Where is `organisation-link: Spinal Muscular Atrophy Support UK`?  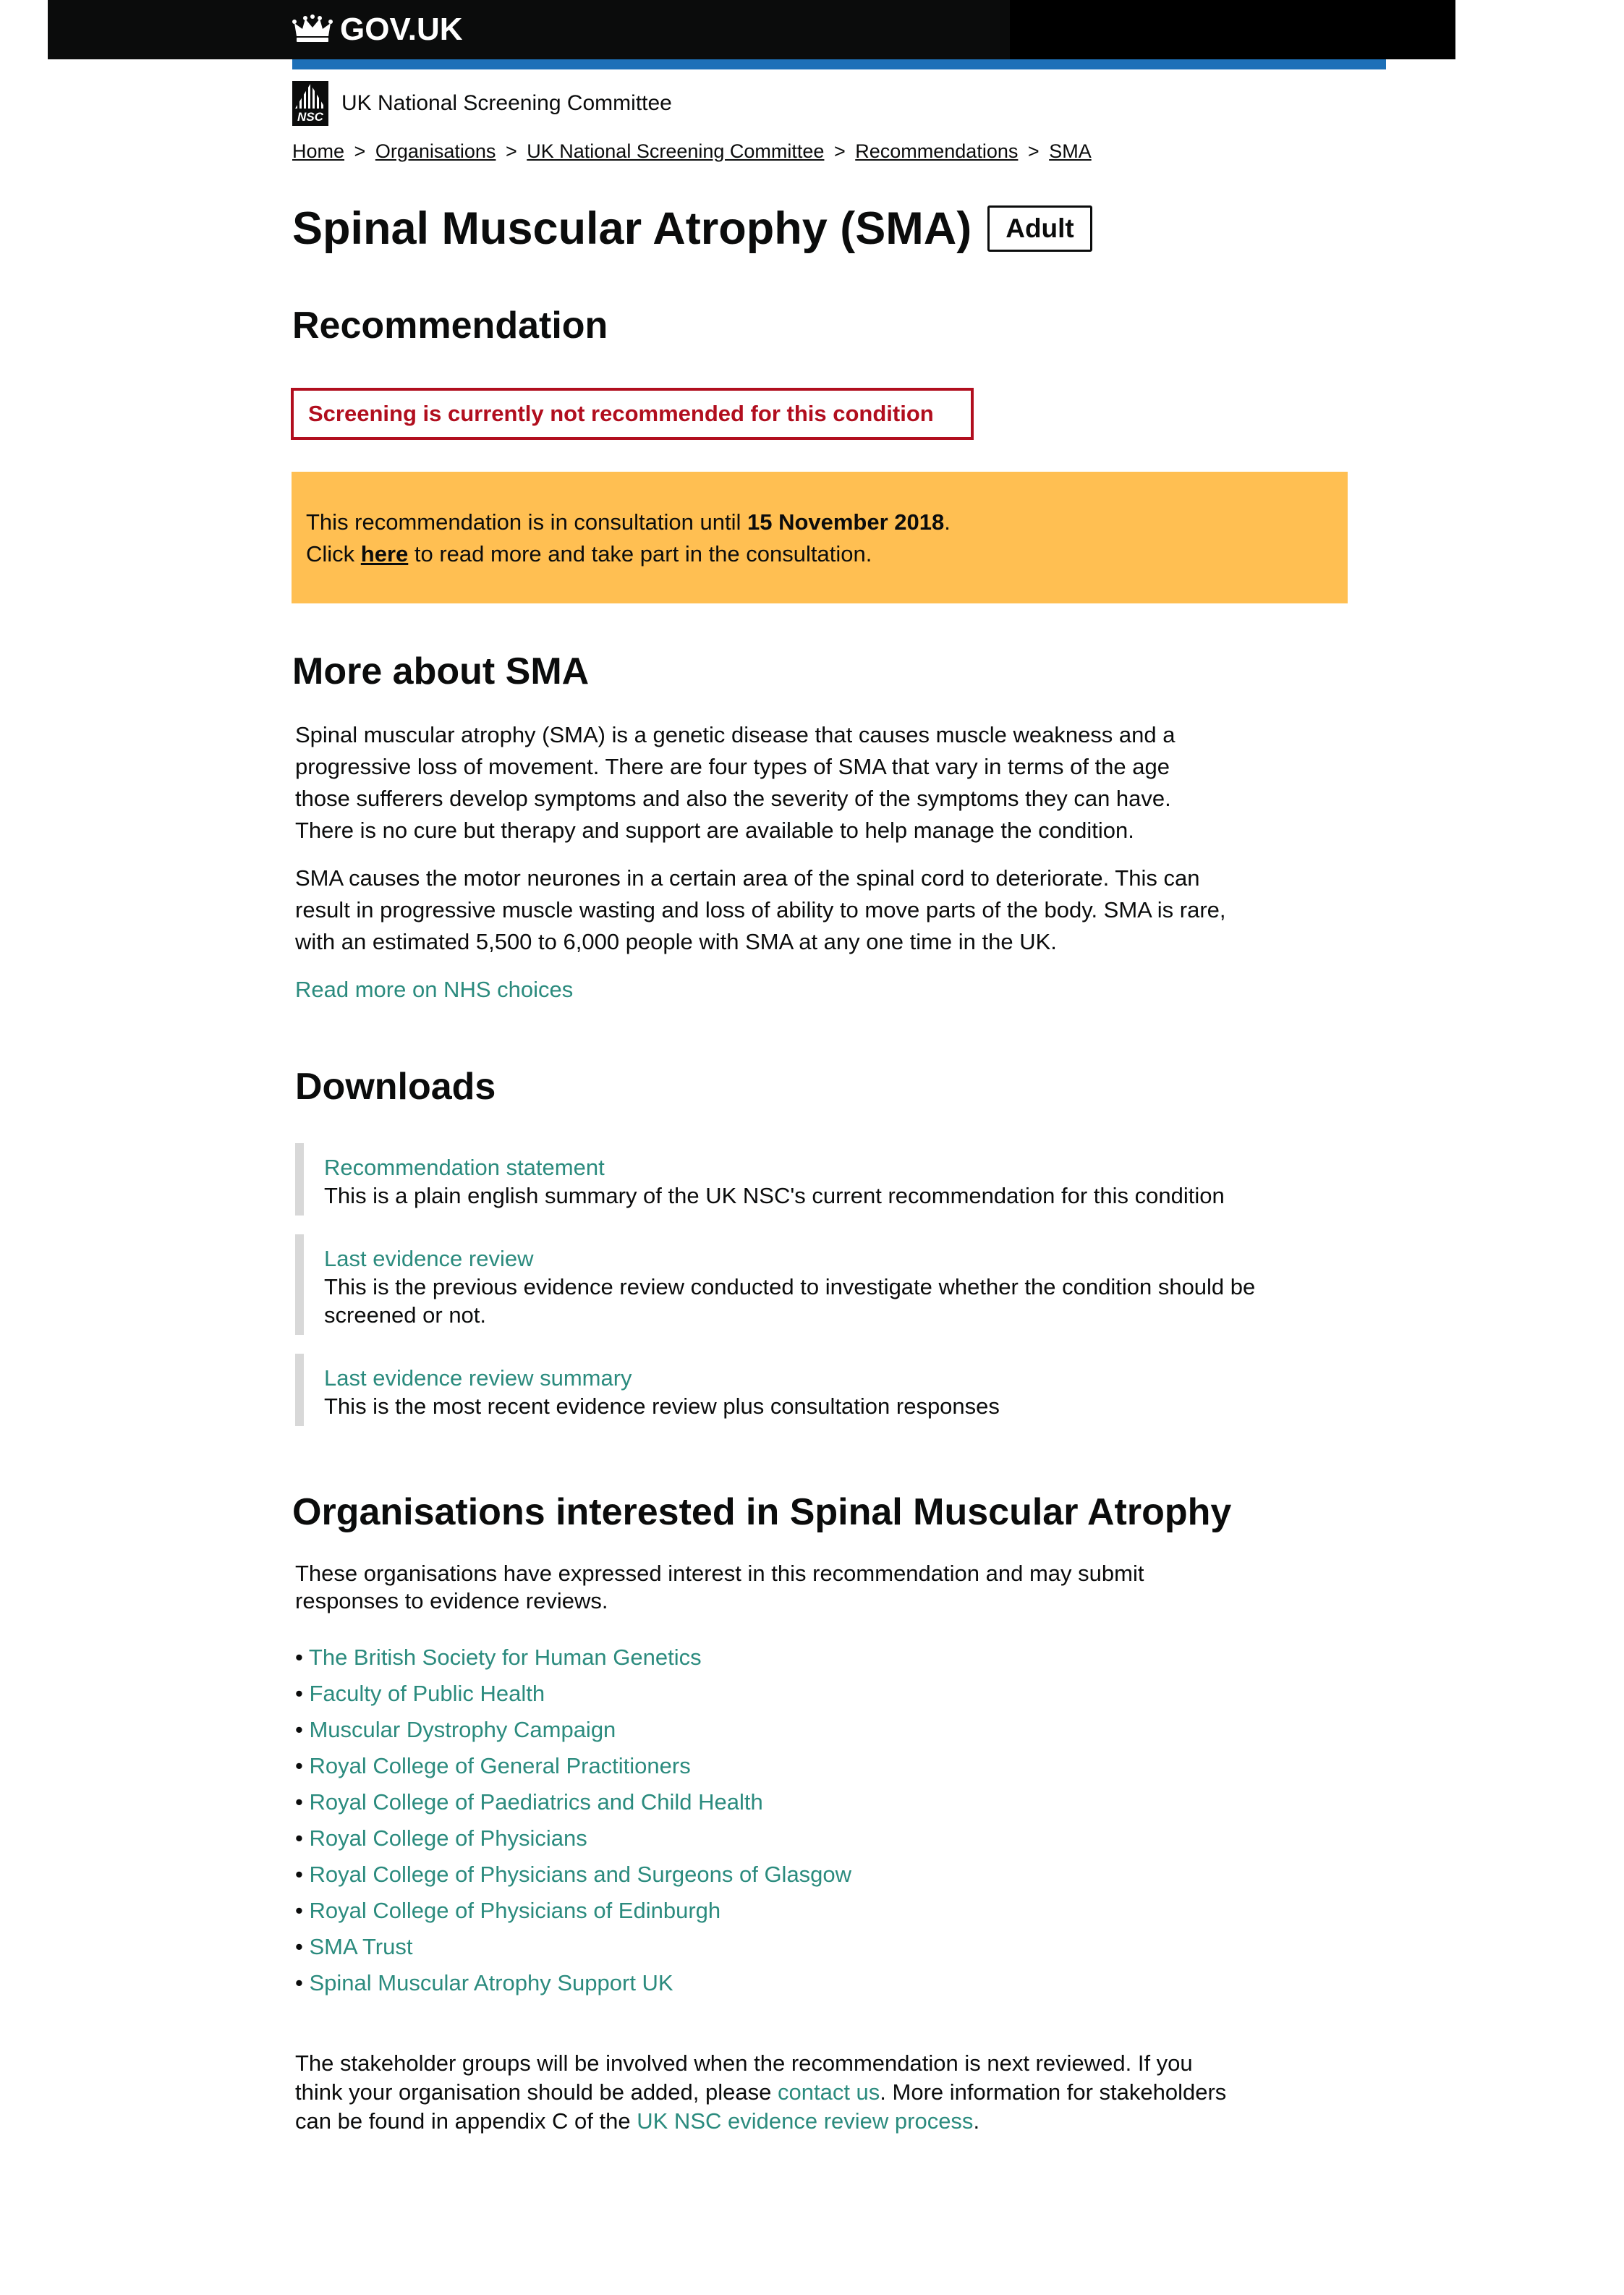 organisation-link: Spinal Muscular Atrophy Support UK is located at coordinates (491, 1982).